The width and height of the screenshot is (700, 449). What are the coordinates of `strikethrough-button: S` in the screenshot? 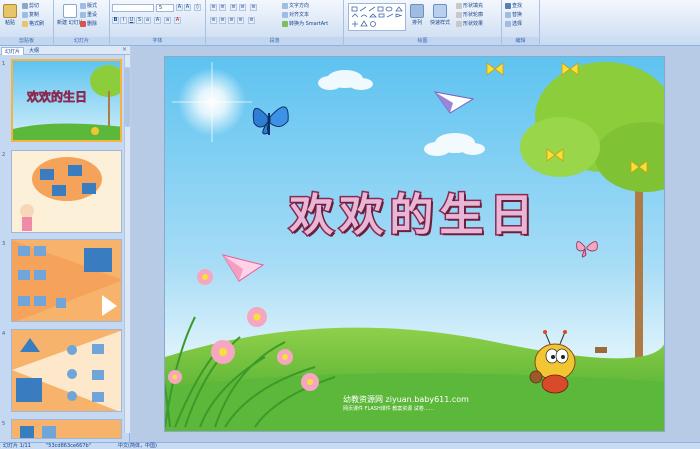 It's located at (139, 20).